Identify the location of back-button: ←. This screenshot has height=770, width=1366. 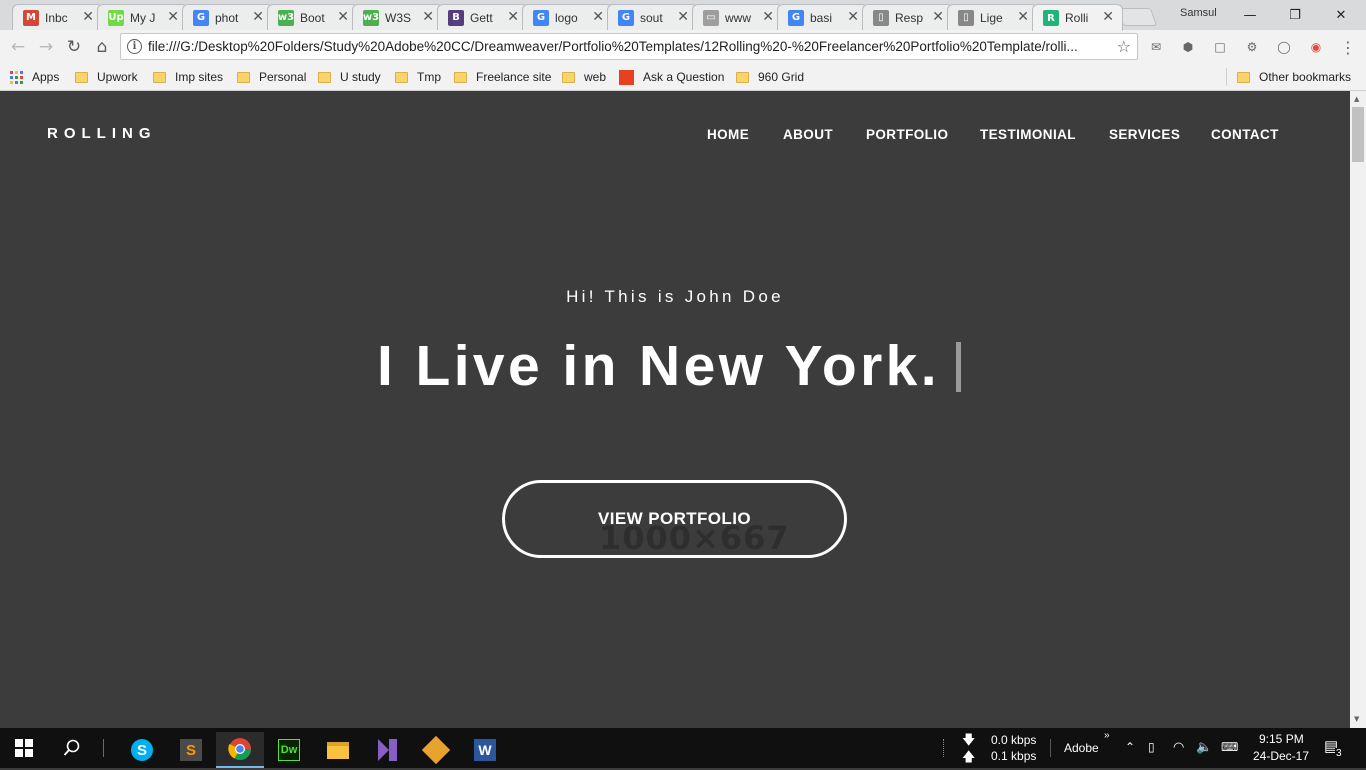
(18, 47).